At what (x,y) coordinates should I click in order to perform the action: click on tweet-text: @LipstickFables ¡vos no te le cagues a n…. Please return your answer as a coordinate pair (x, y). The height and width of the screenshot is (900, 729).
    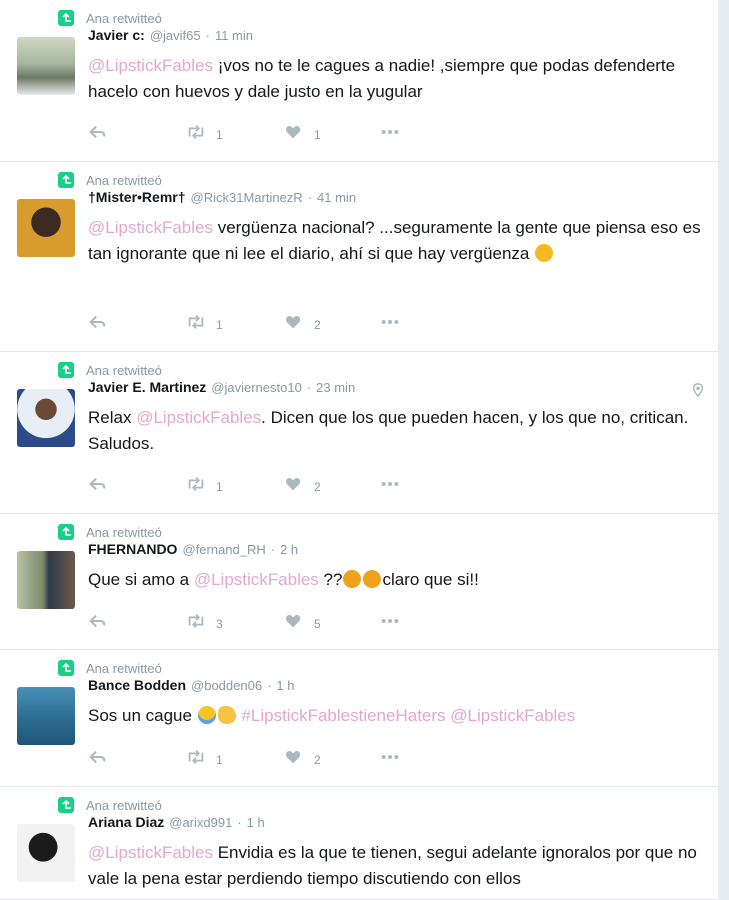
    Looking at the image, I should click on (398, 79).